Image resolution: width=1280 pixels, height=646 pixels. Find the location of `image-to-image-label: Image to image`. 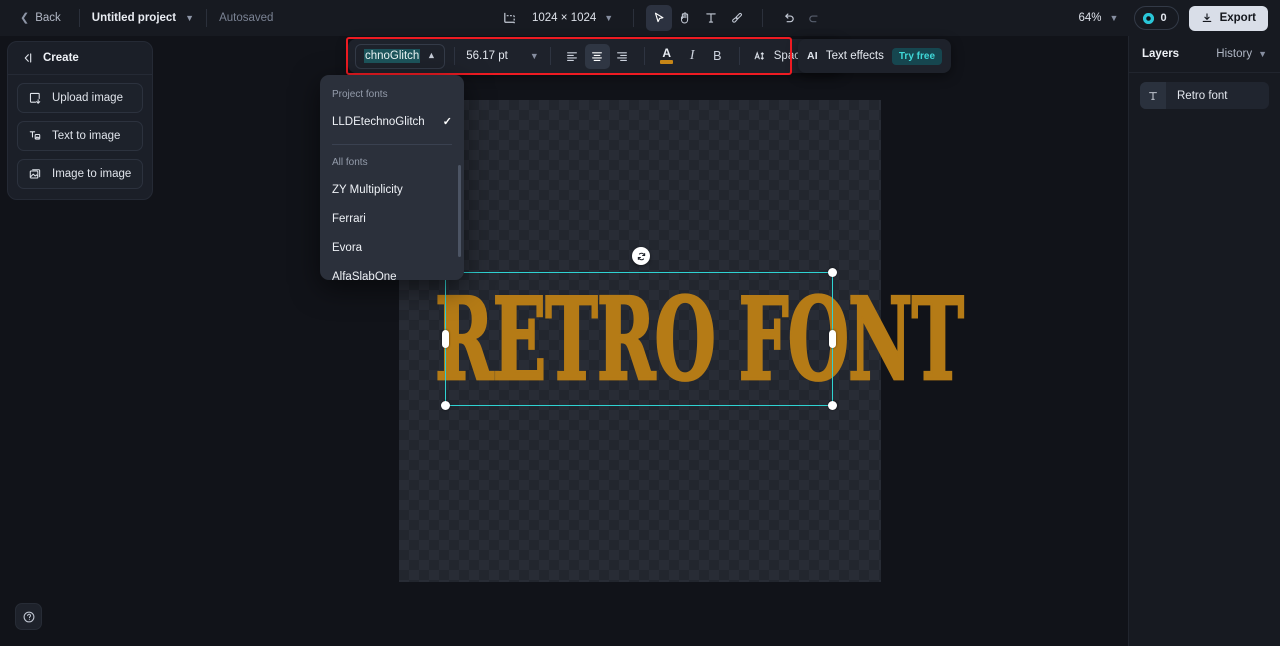

image-to-image-label: Image to image is located at coordinates (92, 174).